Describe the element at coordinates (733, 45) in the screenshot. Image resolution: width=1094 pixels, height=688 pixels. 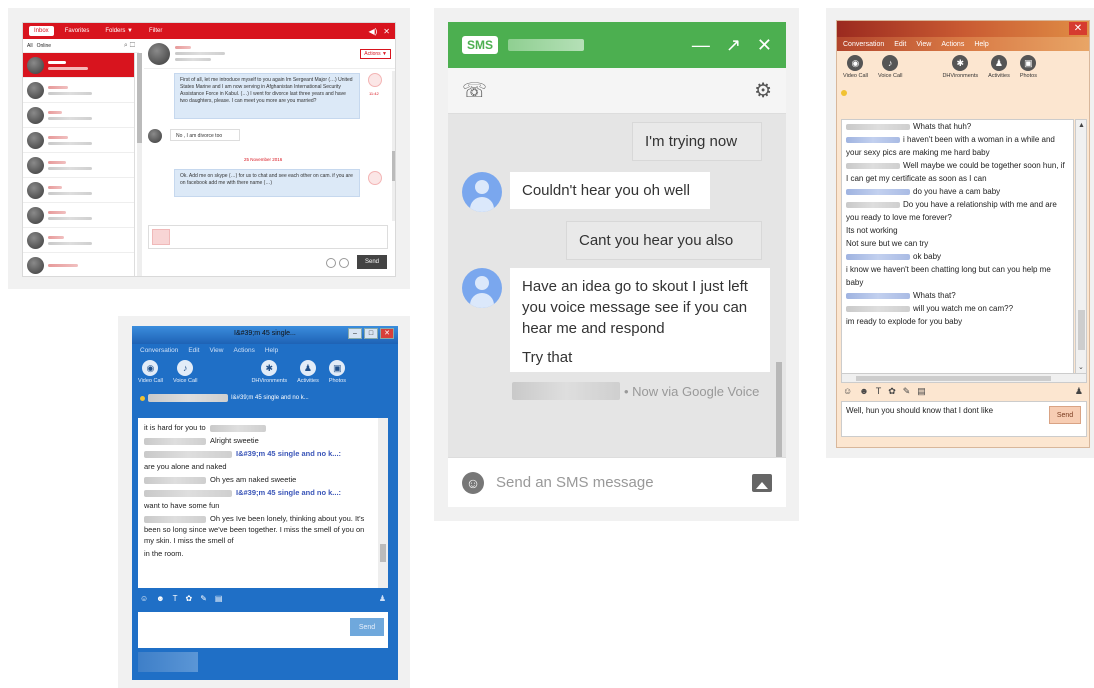
I see `expand-icon: ↗` at that location.